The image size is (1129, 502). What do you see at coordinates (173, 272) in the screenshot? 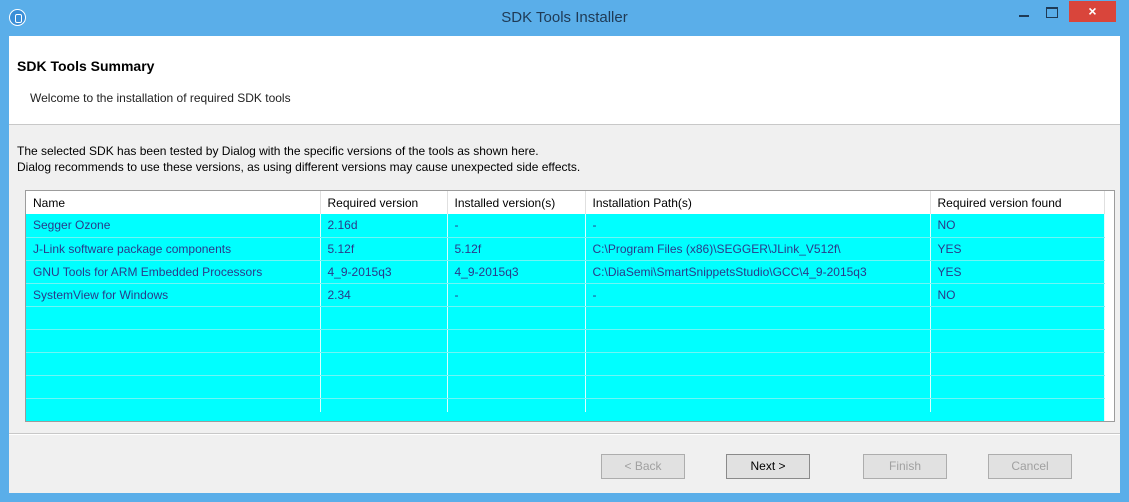
I see `cell-name: GNU Tools for ARM Embedded Processors` at bounding box center [173, 272].